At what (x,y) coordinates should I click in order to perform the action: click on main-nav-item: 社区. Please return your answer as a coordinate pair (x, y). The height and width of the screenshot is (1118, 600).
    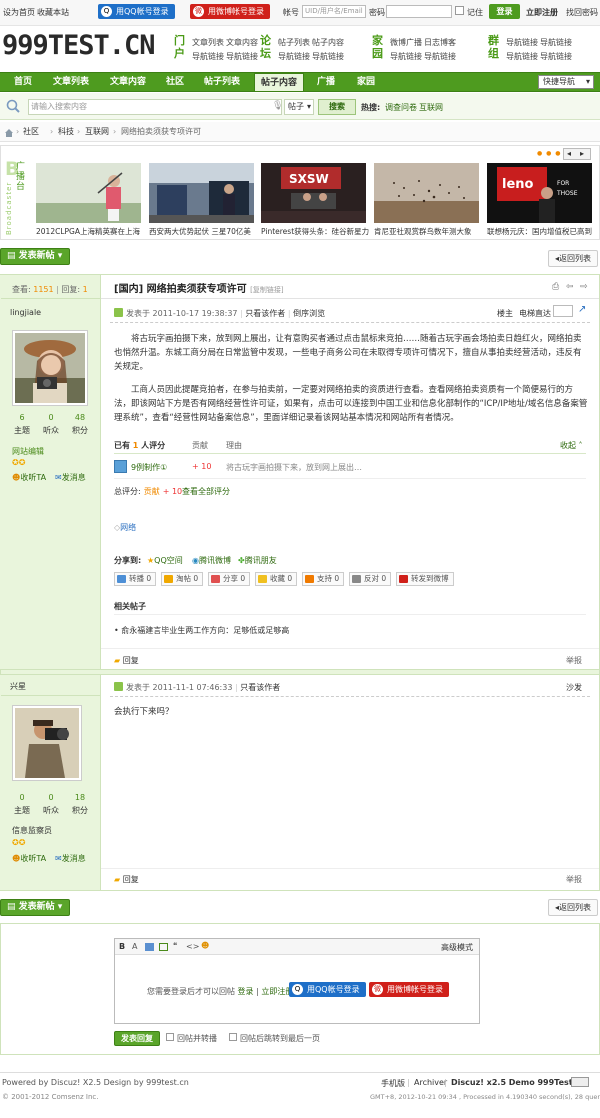
    Looking at the image, I should click on (175, 82).